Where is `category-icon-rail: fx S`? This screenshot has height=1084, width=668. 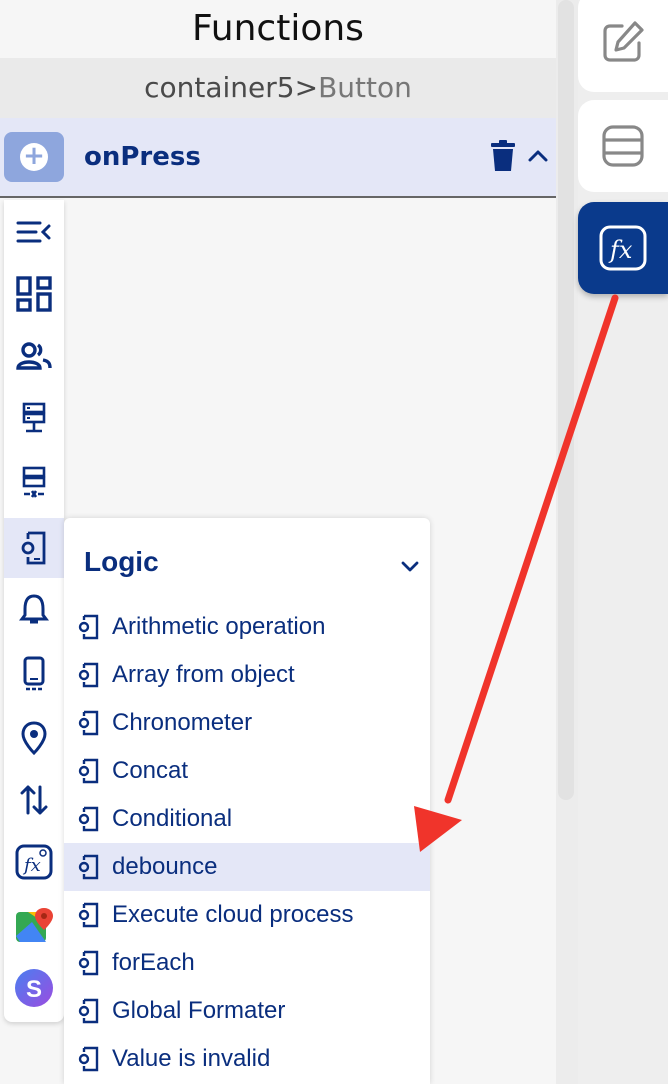
category-icon-rail: fx S is located at coordinates (34, 611).